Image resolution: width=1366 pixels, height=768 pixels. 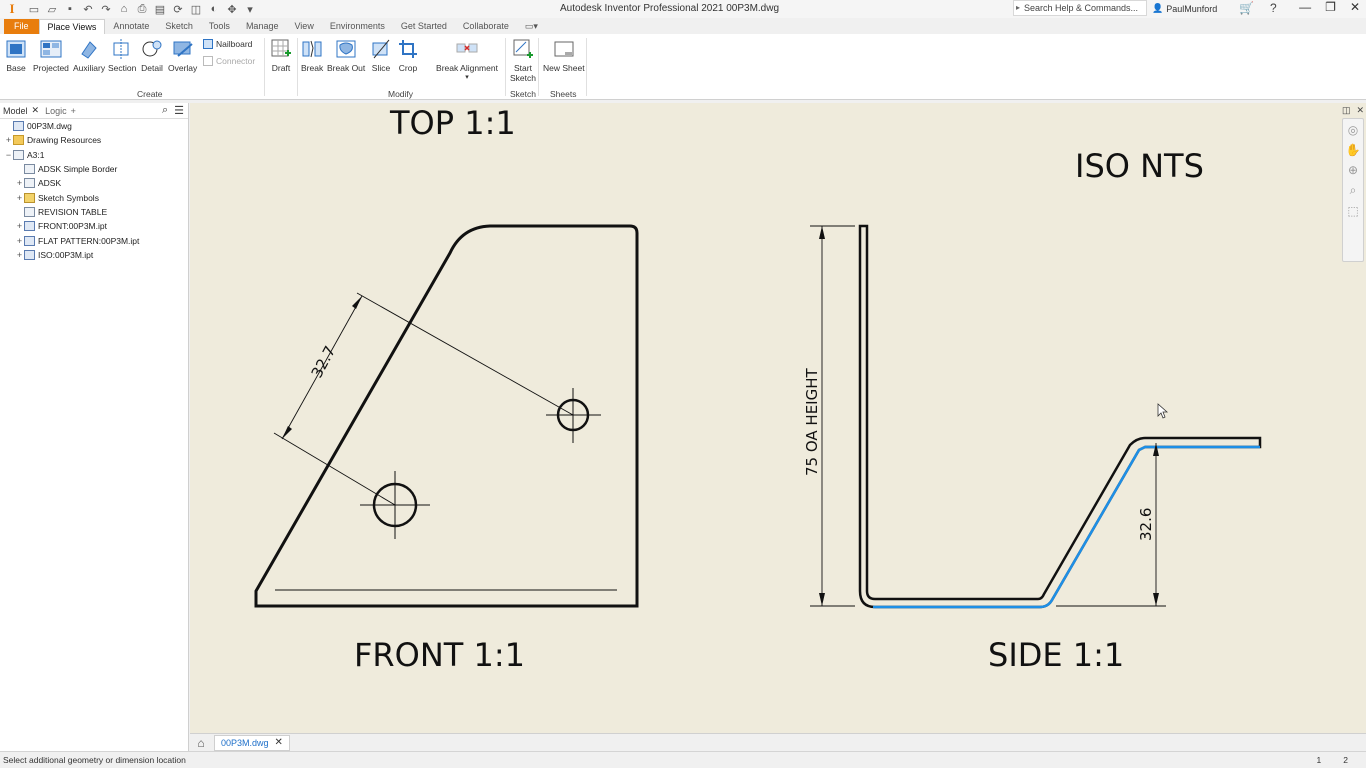 What do you see at coordinates (1111, 525) in the screenshot?
I see `dimension-32-6: 32.6` at bounding box center [1111, 525].